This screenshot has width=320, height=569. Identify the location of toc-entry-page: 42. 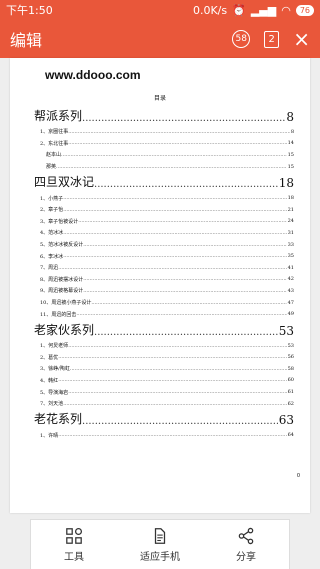
(290, 279).